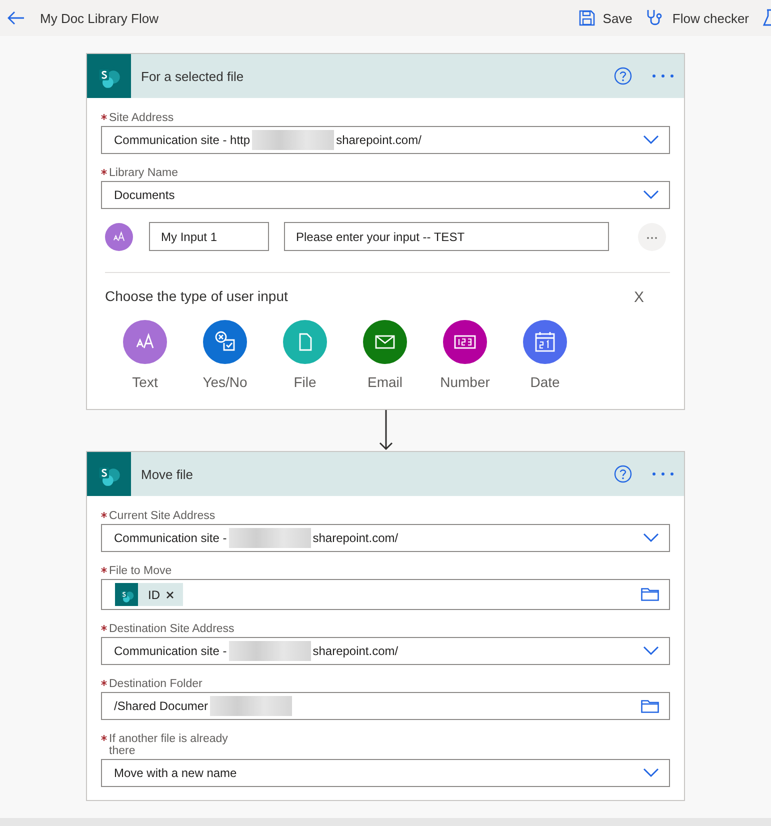  What do you see at coordinates (192, 76) in the screenshot?
I see `card-title: For a selected file` at bounding box center [192, 76].